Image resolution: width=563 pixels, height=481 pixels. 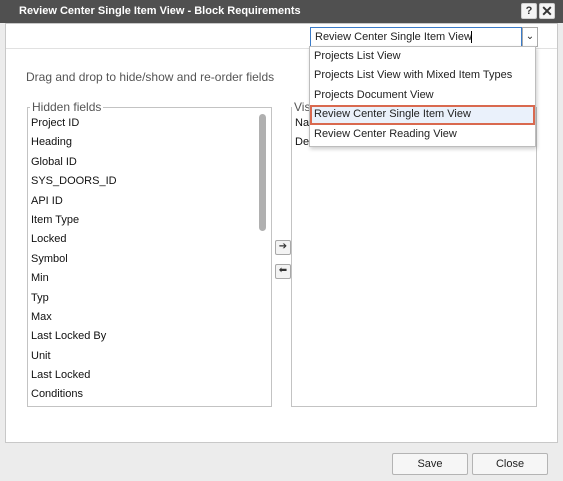 I want to click on dropdown-option: Projects Document View, so click(x=422, y=95).